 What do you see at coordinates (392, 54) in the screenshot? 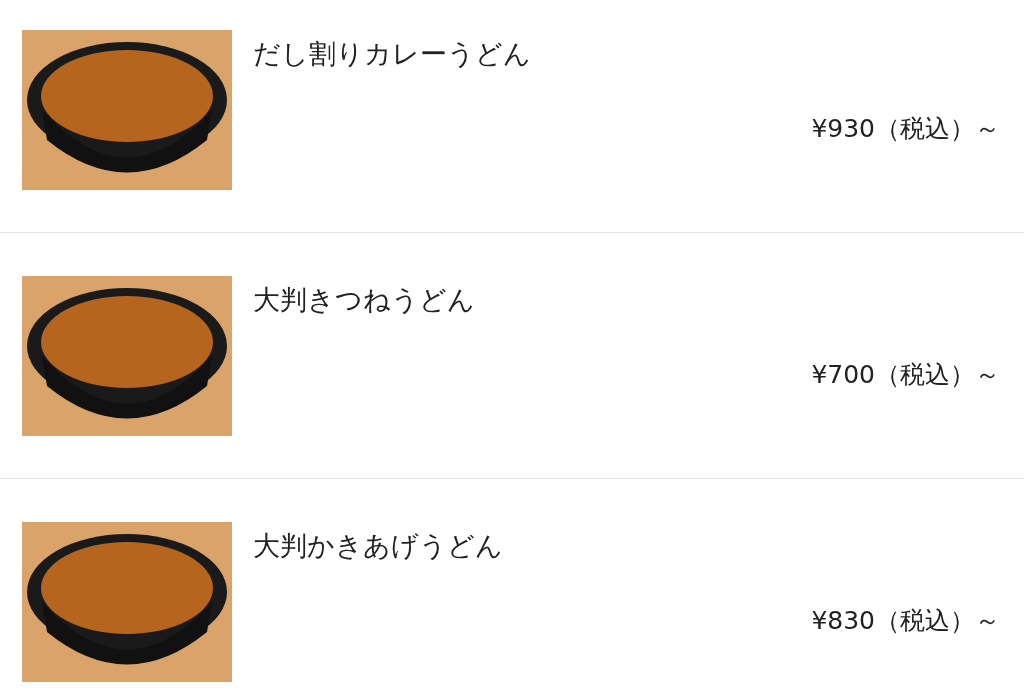
I see `menu-item-name: だし割りカレーうどん` at bounding box center [392, 54].